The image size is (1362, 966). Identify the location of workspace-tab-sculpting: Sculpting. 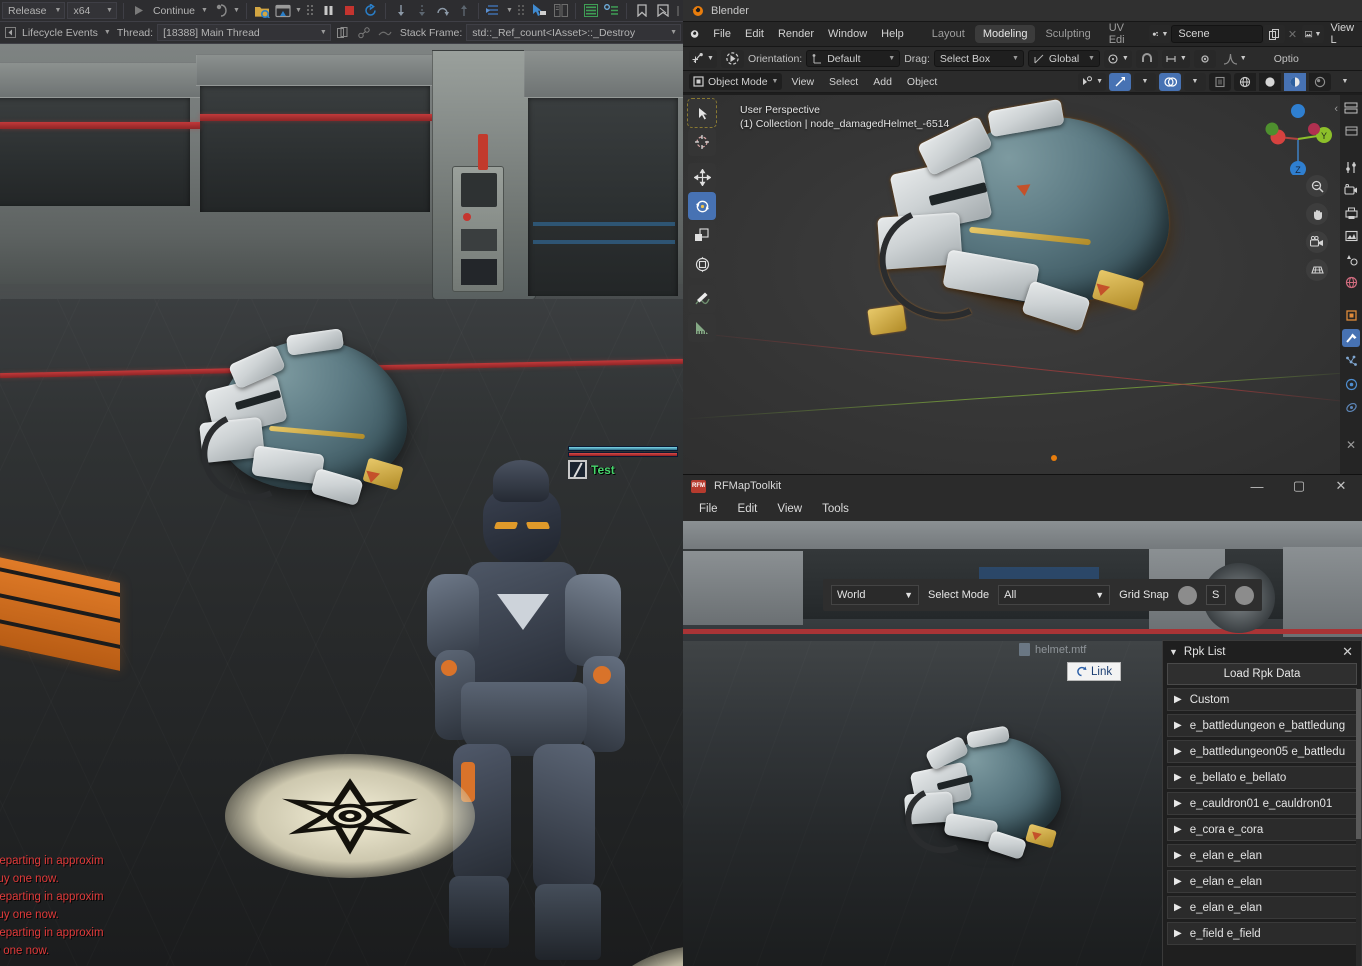
(1067, 34).